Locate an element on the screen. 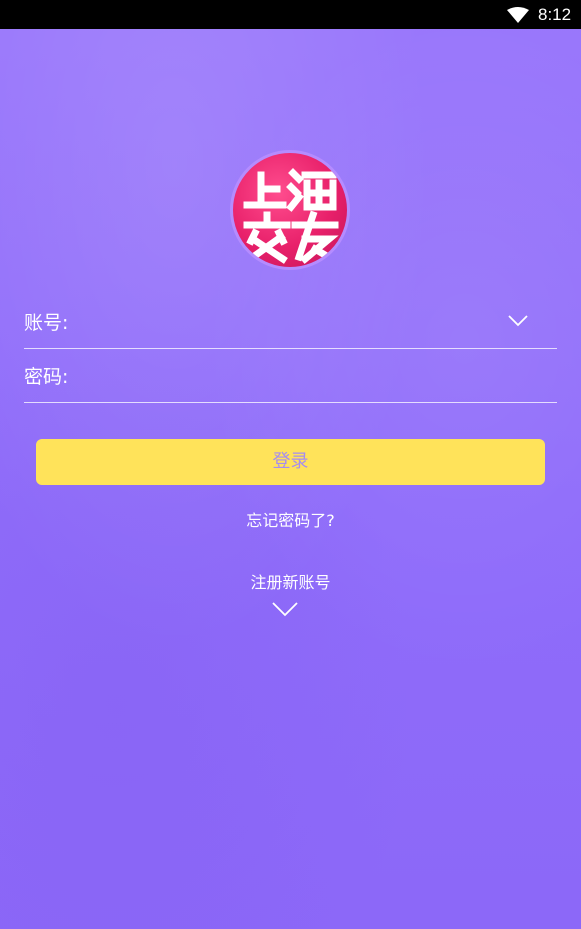  status-bar: 8:12 is located at coordinates (290, 14).